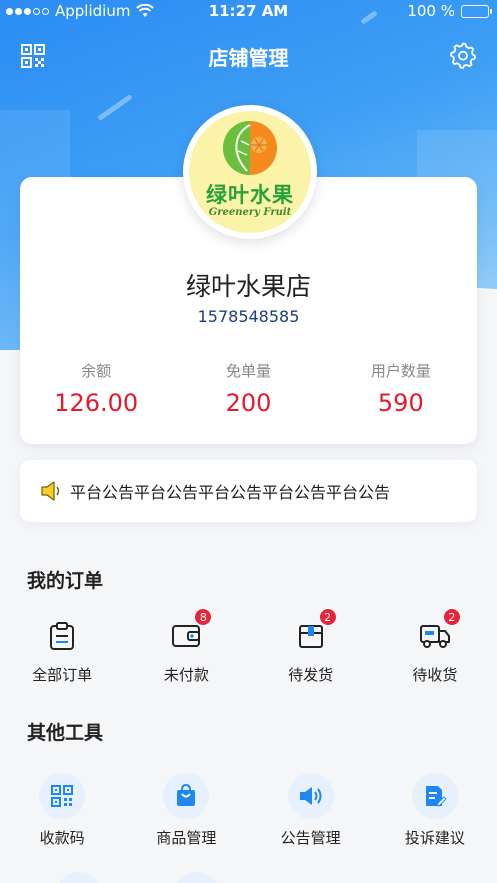  I want to click on order-all-button: 全部订单, so click(62, 649).